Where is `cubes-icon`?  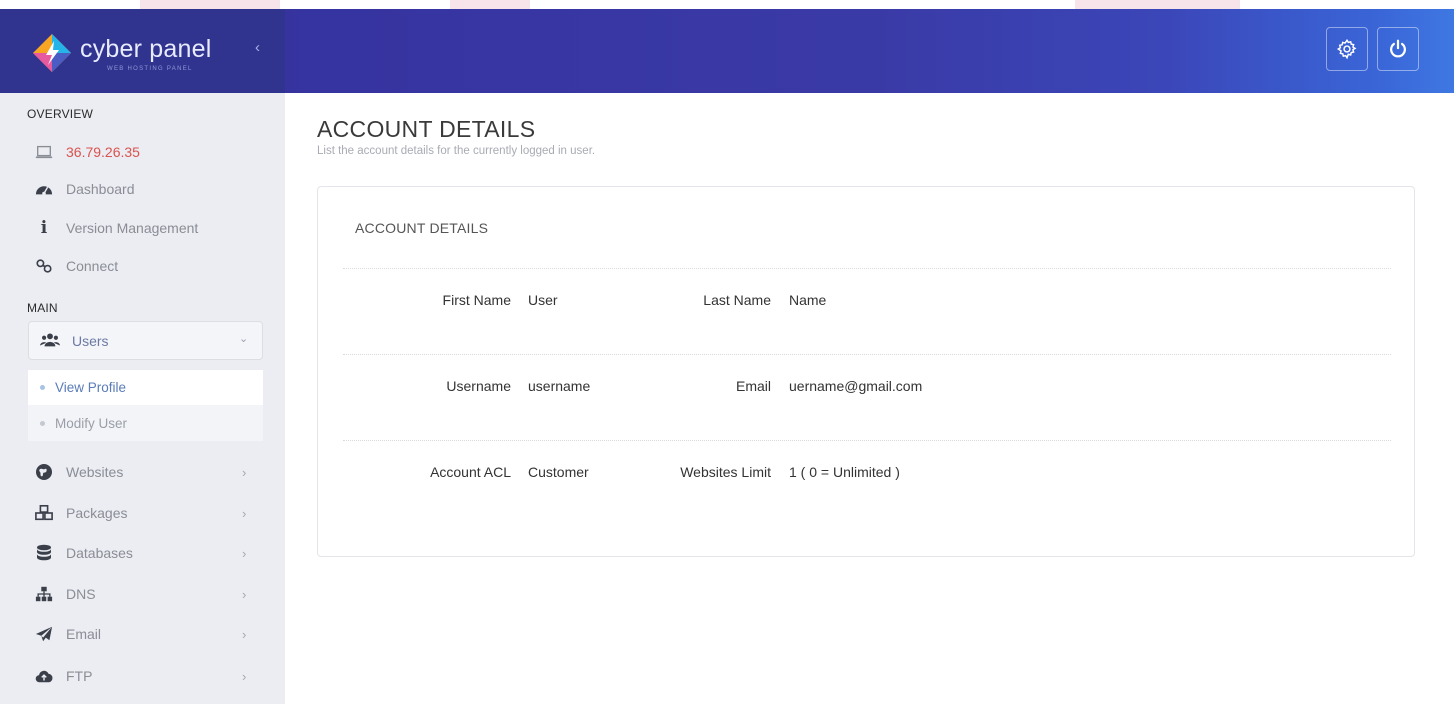 cubes-icon is located at coordinates (44, 513).